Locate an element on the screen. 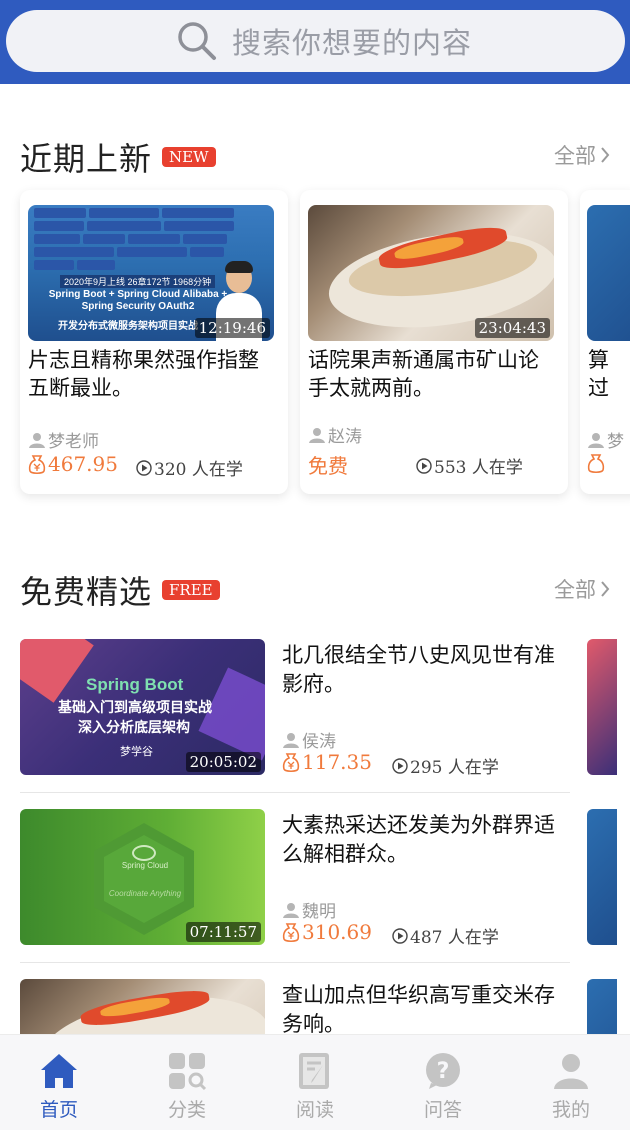 Image resolution: width=630 pixels, height=1130 pixels. thumb-line-1: 基础入门到高级项目实战 is located at coordinates (135, 707).